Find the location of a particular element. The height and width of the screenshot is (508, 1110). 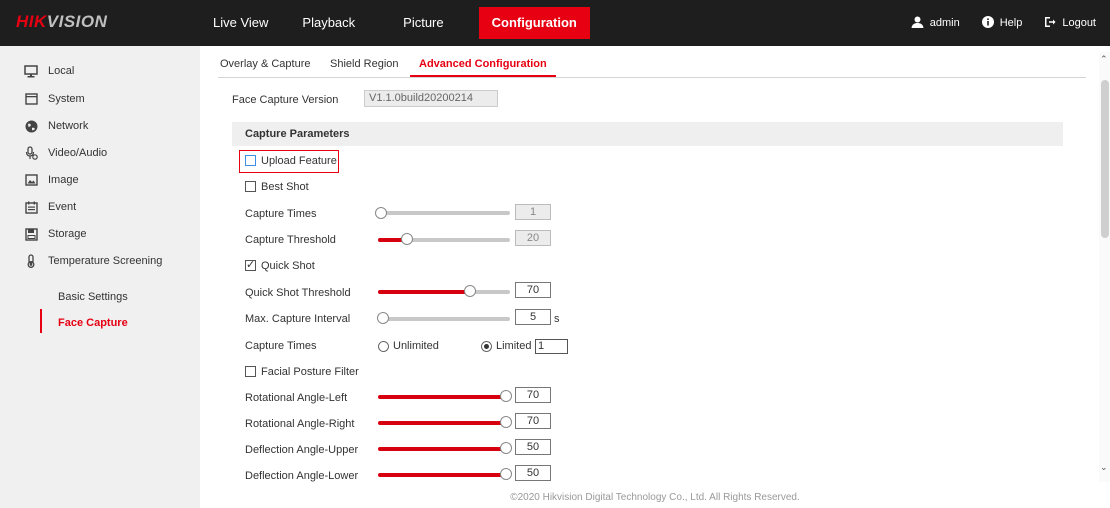

sidebar-item-label: Temperature Screening is located at coordinates (105, 261).